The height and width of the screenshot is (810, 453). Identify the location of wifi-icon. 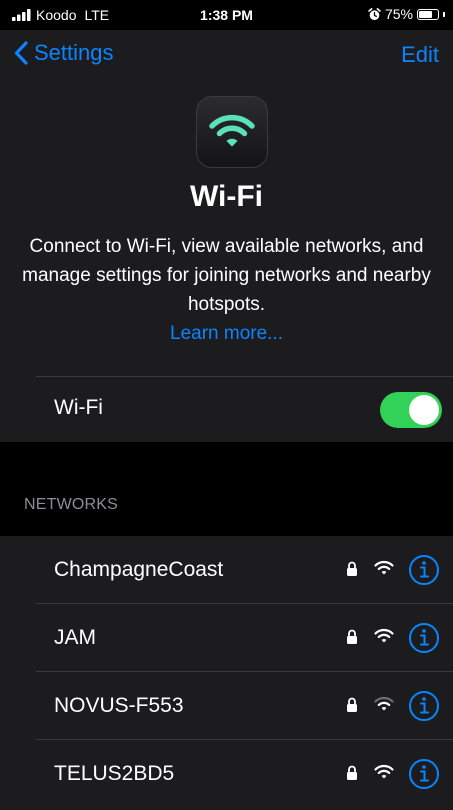
(232, 130).